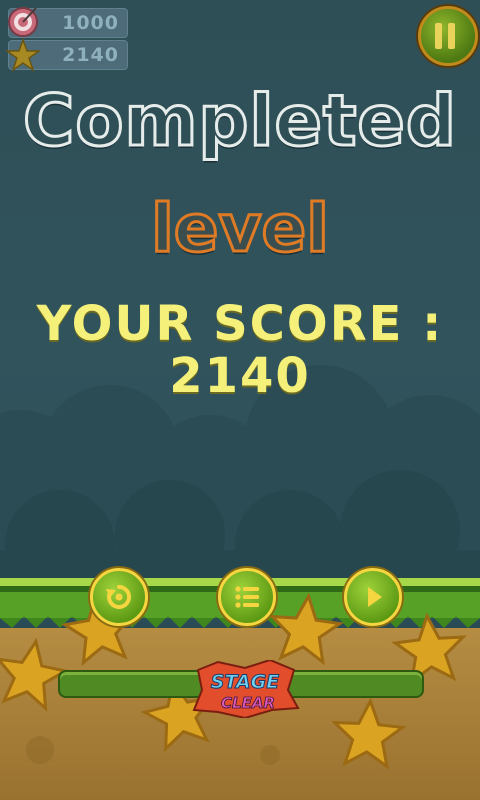  Describe the element at coordinates (240, 324) in the screenshot. I see `score-label: YOUR SCORE :` at that location.